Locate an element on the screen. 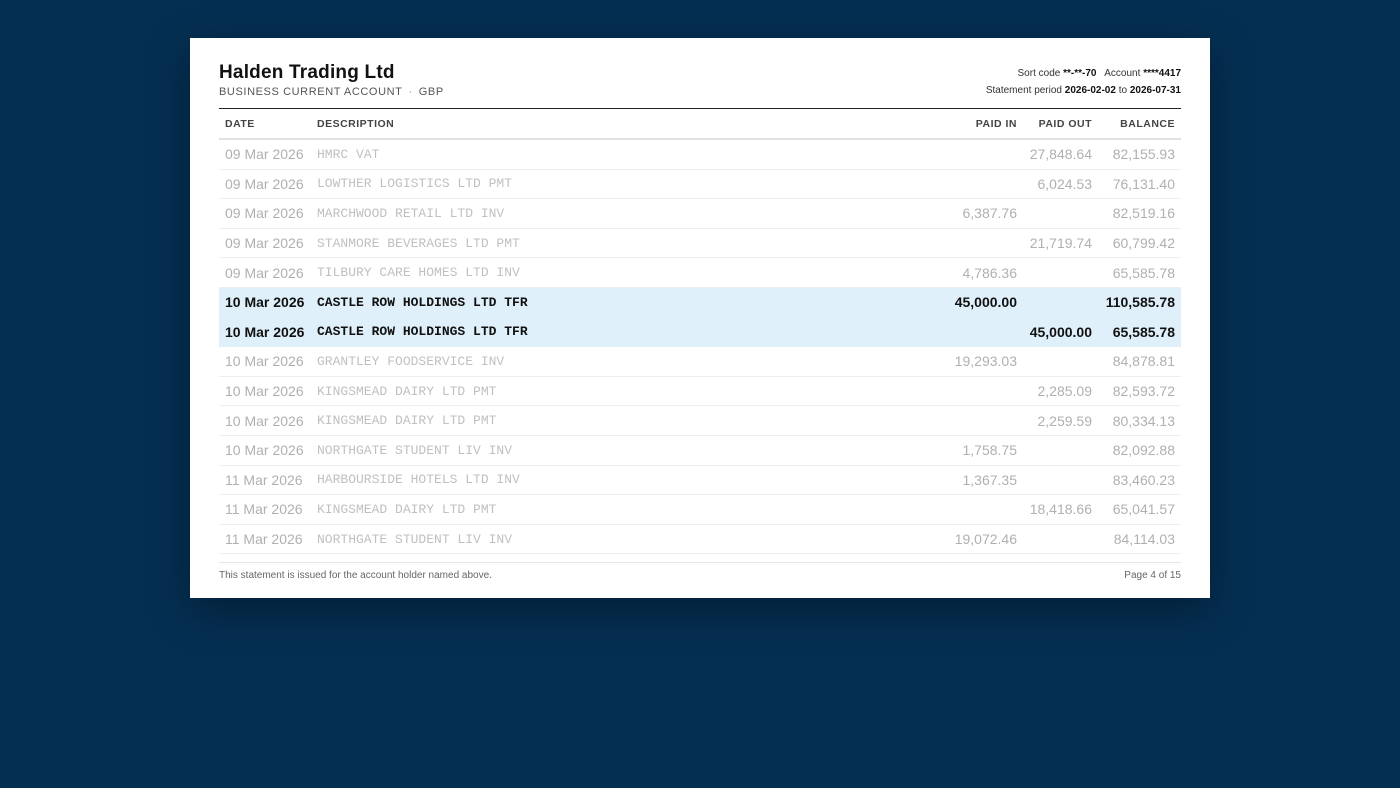  col-description: DESCRIPTION is located at coordinates (616, 125).